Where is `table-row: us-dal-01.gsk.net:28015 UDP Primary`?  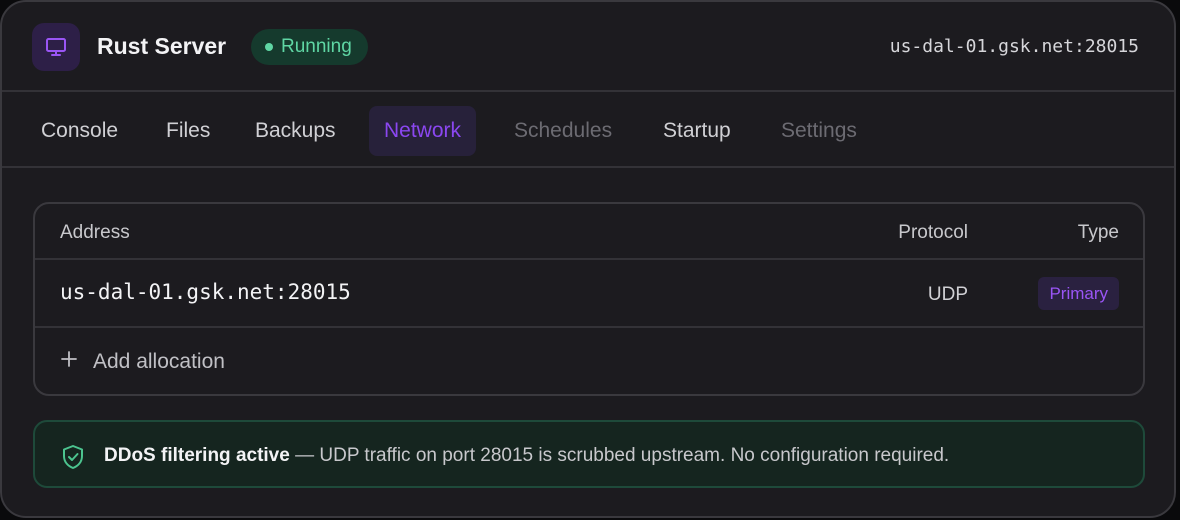
table-row: us-dal-01.gsk.net:28015 UDP Primary is located at coordinates (589, 294).